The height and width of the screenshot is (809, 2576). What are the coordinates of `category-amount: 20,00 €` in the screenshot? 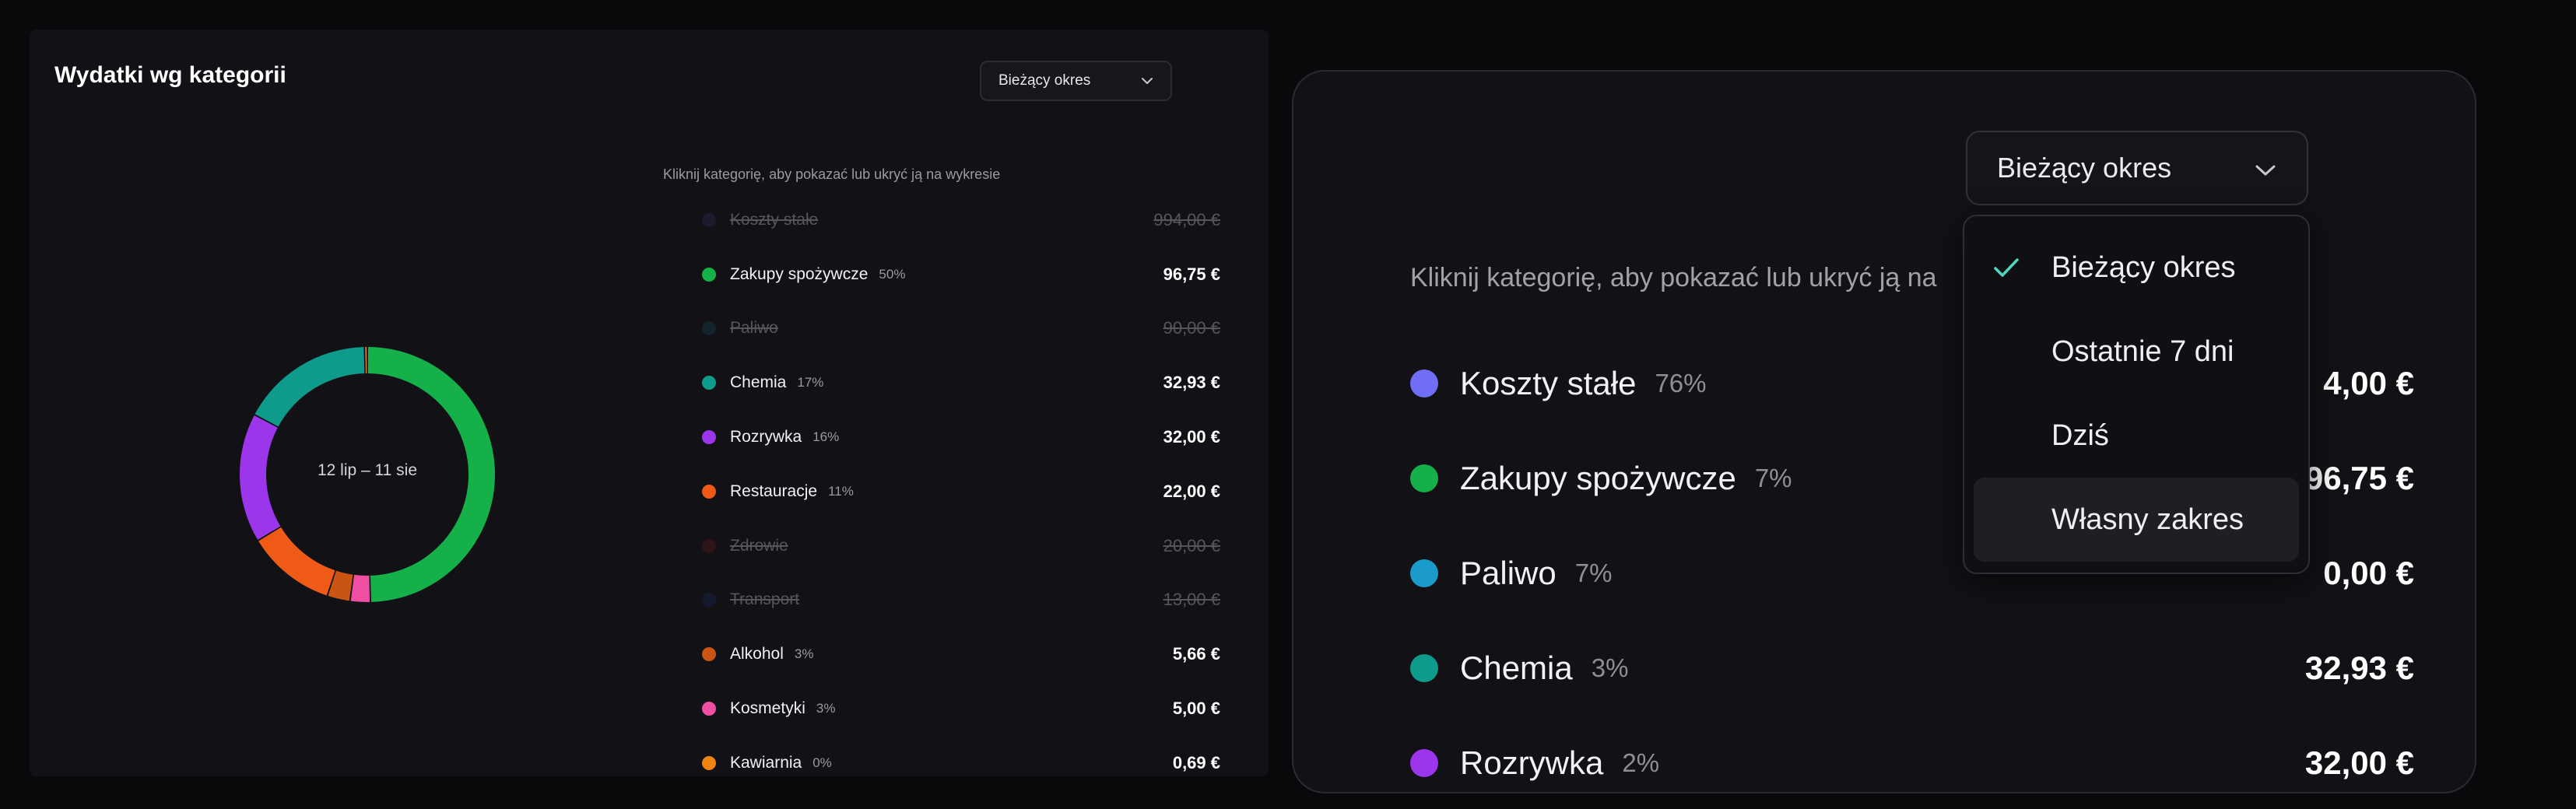 It's located at (1191, 545).